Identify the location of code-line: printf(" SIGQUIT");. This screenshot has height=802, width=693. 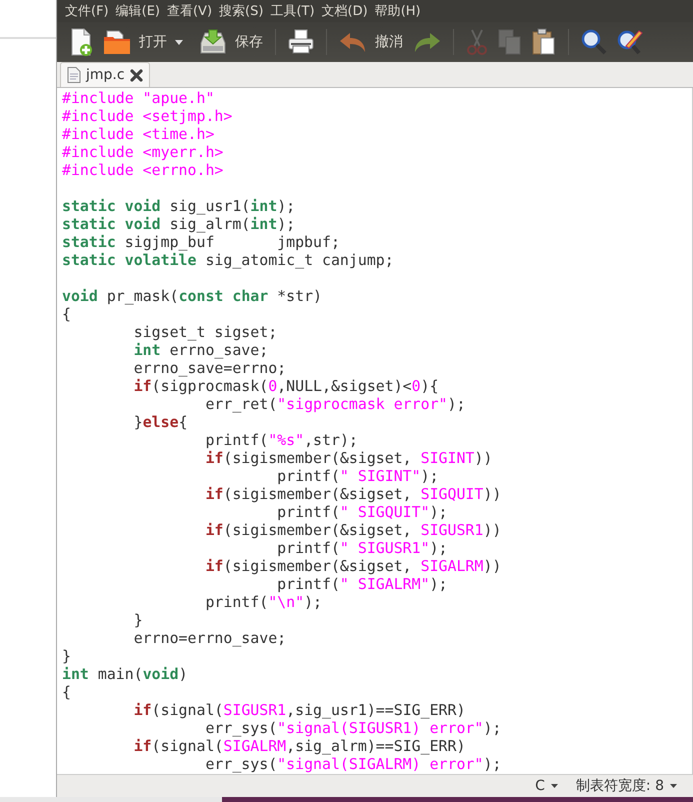
(362, 512).